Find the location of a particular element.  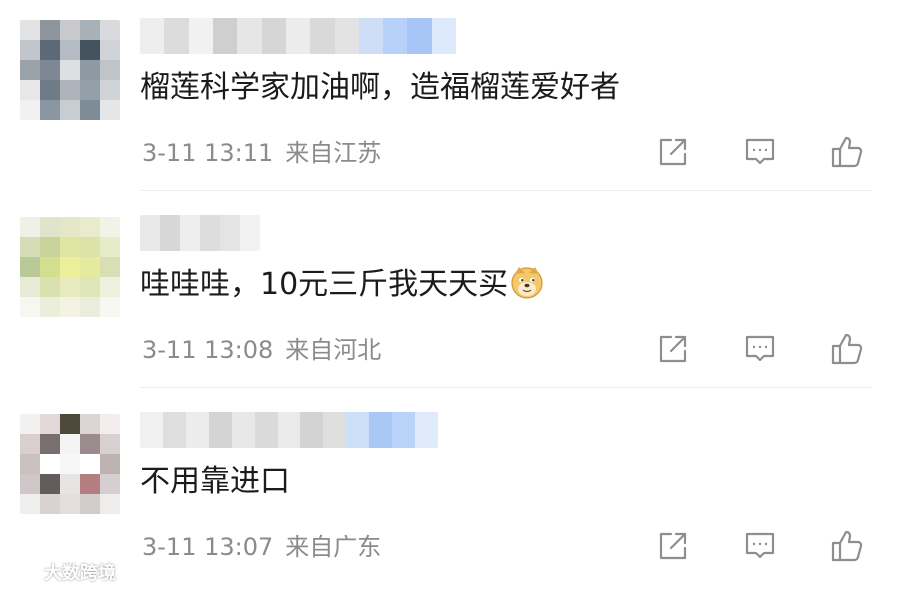

comment-text: 榴莲科学家加油啊，造福榴莲爱好者 is located at coordinates (380, 87).